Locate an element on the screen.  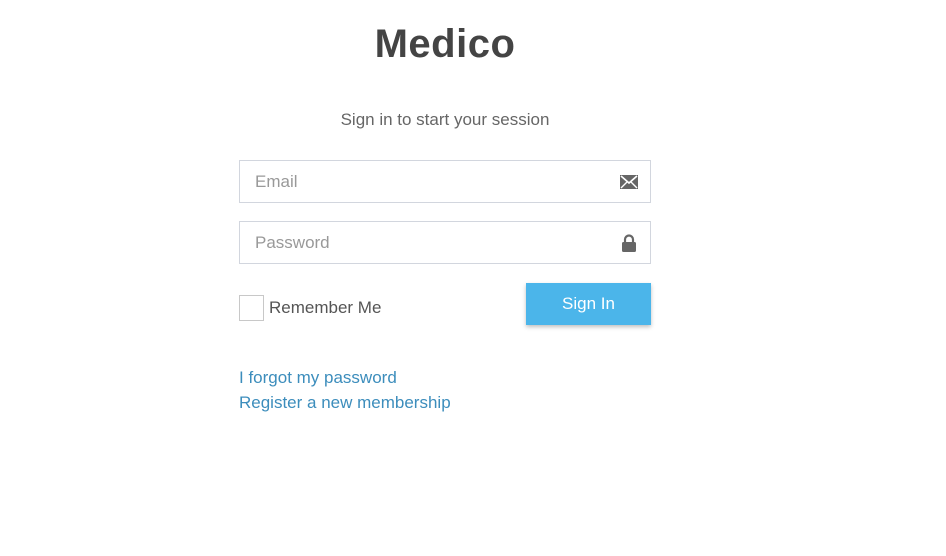
remember-me-control: Remember Me is located at coordinates (310, 308).